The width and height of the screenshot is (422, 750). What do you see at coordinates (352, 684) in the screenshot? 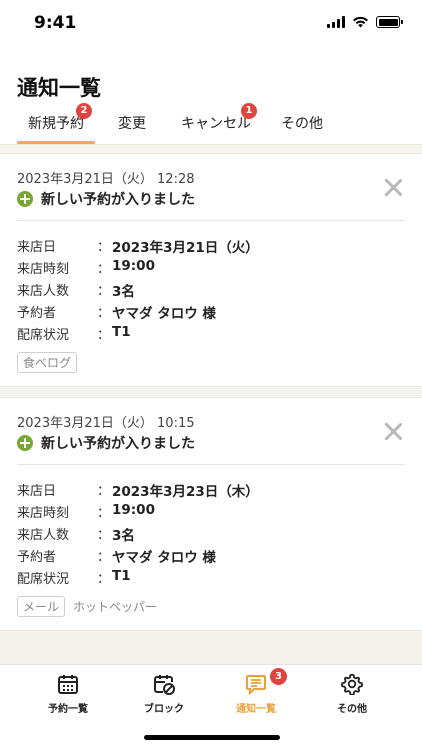
I see `gear-icon` at bounding box center [352, 684].